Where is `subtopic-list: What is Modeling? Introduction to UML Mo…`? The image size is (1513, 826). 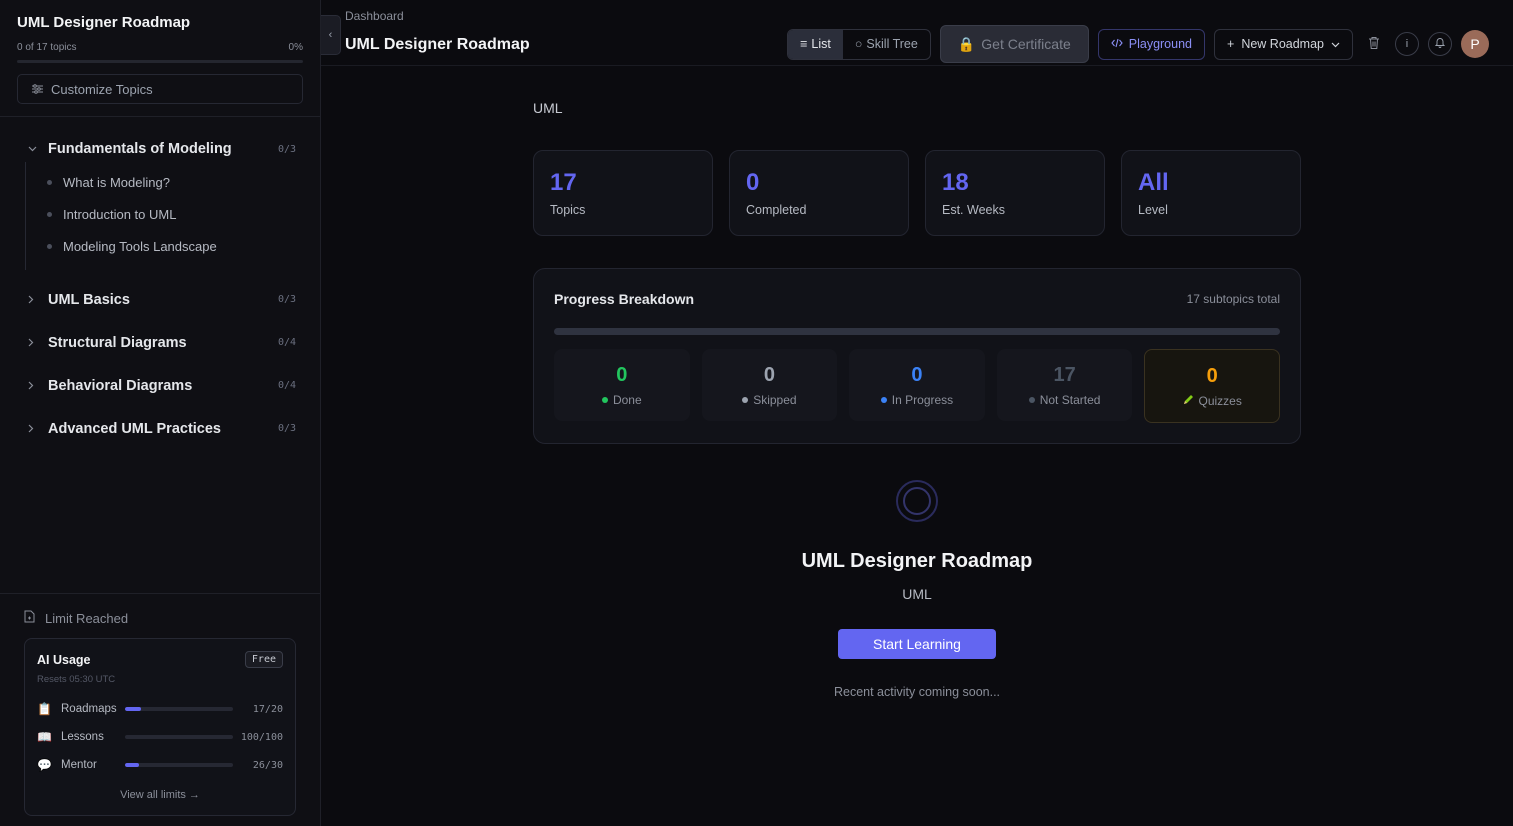 subtopic-list: What is Modeling? Introduction to UML Mo… is located at coordinates (172, 216).